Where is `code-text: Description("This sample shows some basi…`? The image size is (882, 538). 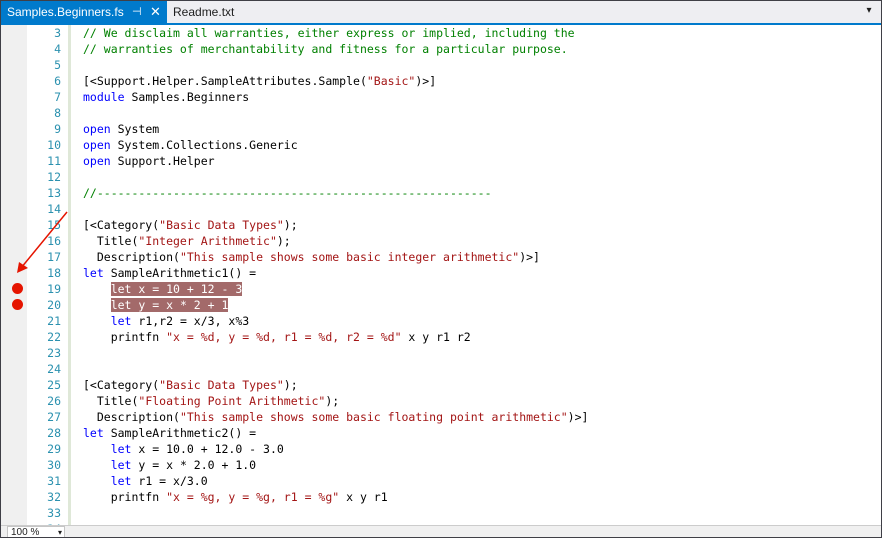
code-text: Description("This sample shows some basi… is located at coordinates (311, 257).